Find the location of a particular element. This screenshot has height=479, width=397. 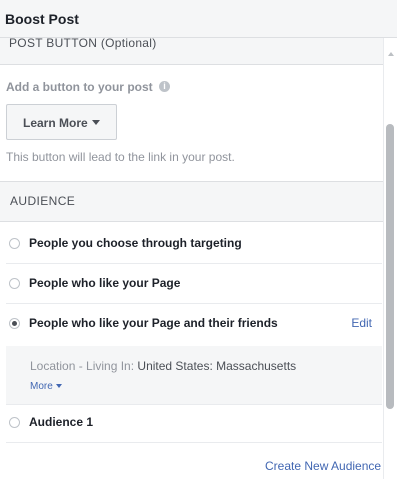

more-label: More is located at coordinates (41, 386).